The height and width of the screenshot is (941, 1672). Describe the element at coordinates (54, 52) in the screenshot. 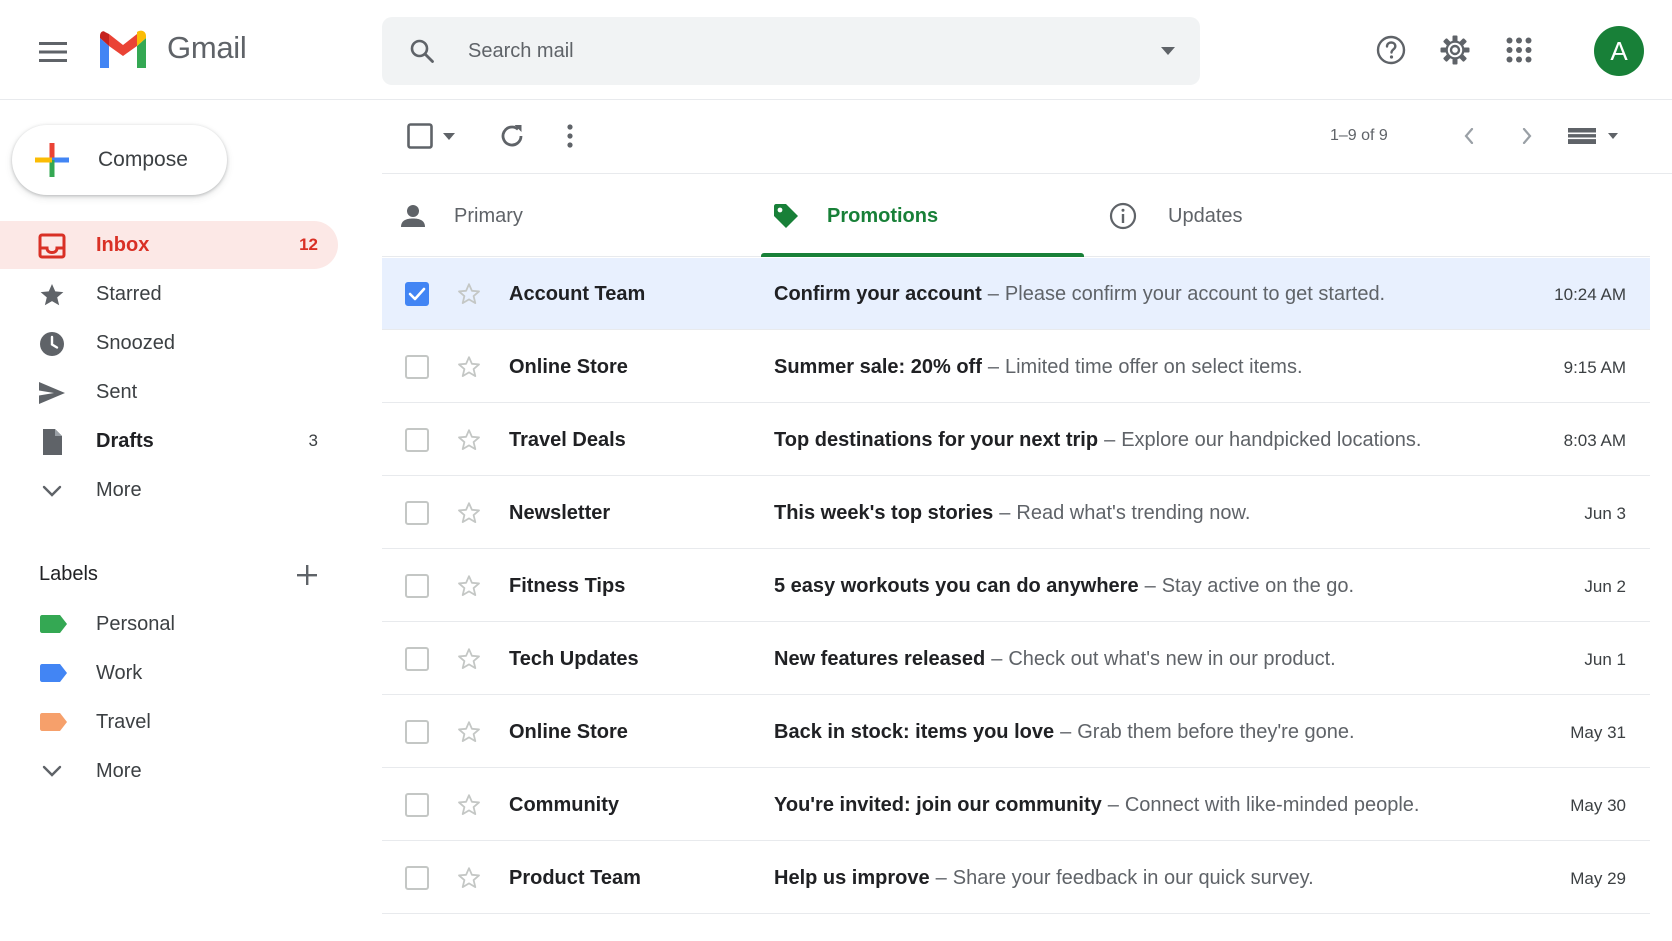

I see `hamburger-menu-icon` at that location.